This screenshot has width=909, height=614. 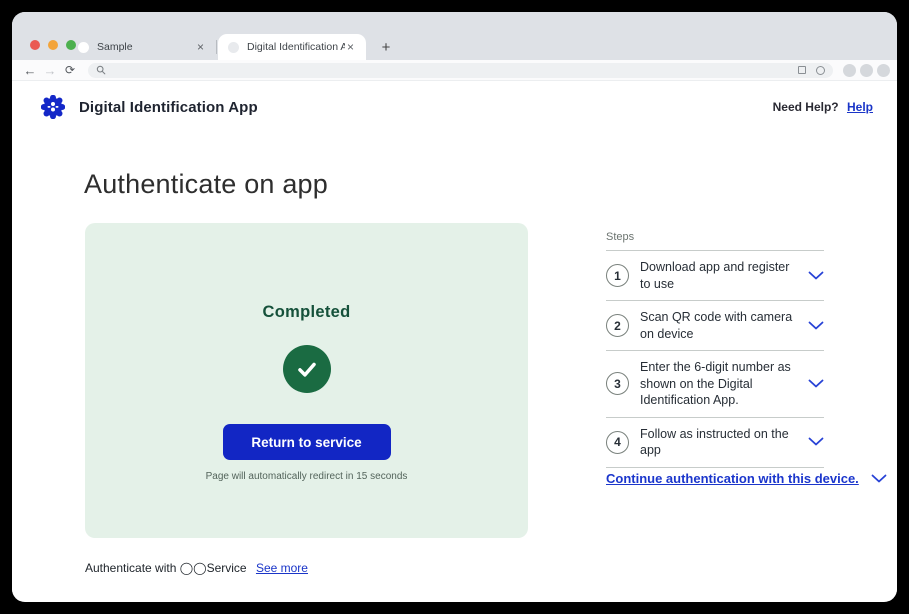 I want to click on authenticate-with-note: Authenticate with ◯◯Service See more, so click(x=196, y=568).